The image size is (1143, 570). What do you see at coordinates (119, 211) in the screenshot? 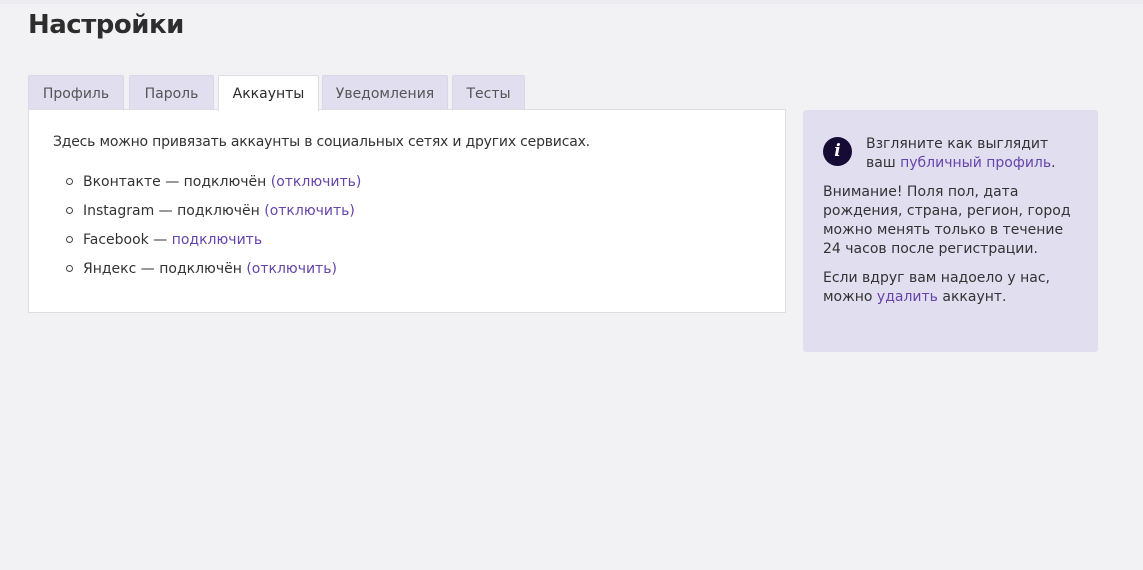
I see `account-service: Instagram` at bounding box center [119, 211].